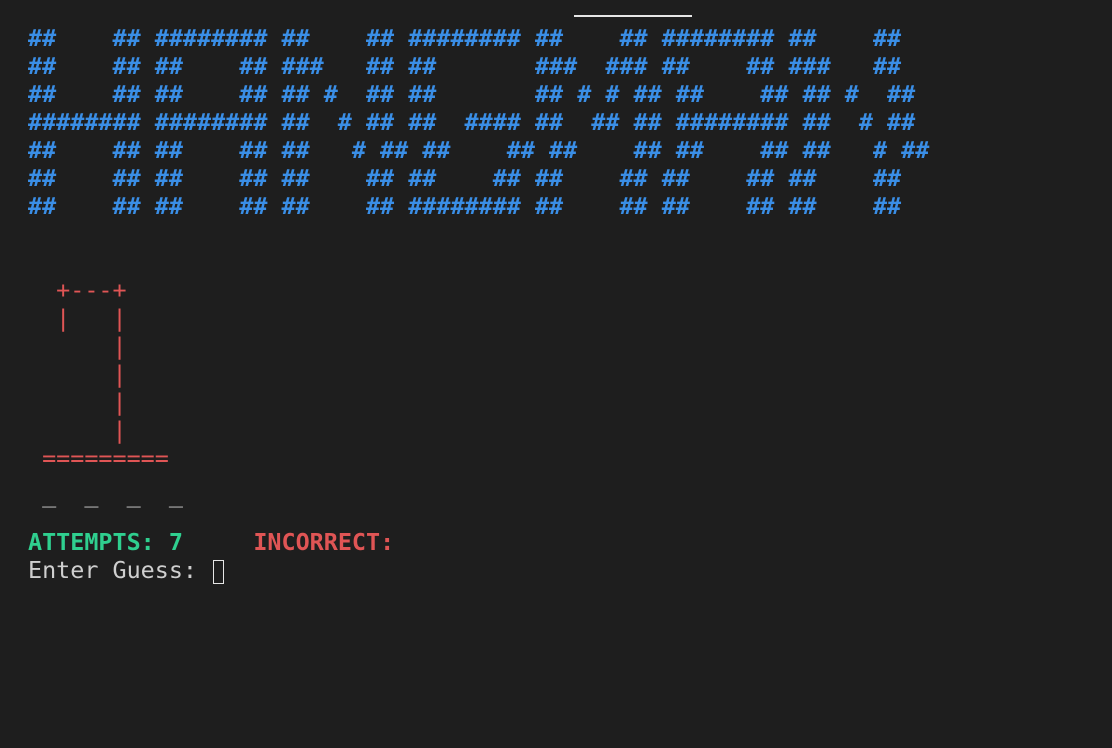  Describe the element at coordinates (98, 458) in the screenshot. I see `gallows-line: =========` at that location.